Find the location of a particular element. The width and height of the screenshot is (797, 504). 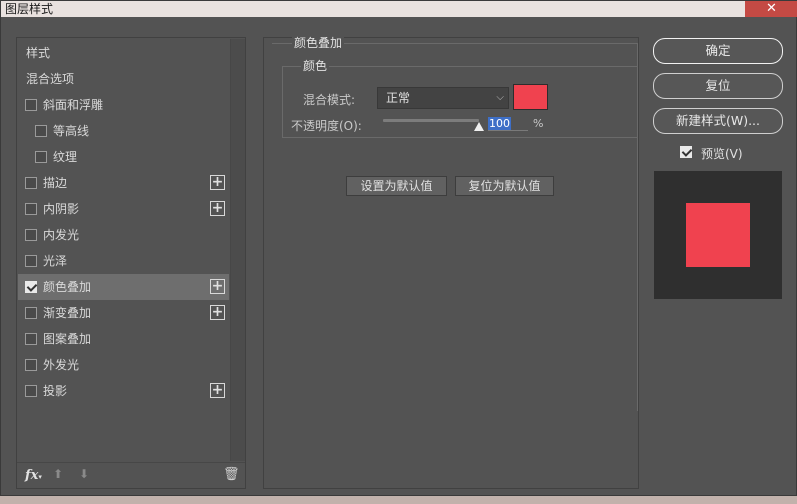

style-item-label: 描边 is located at coordinates (55, 183).